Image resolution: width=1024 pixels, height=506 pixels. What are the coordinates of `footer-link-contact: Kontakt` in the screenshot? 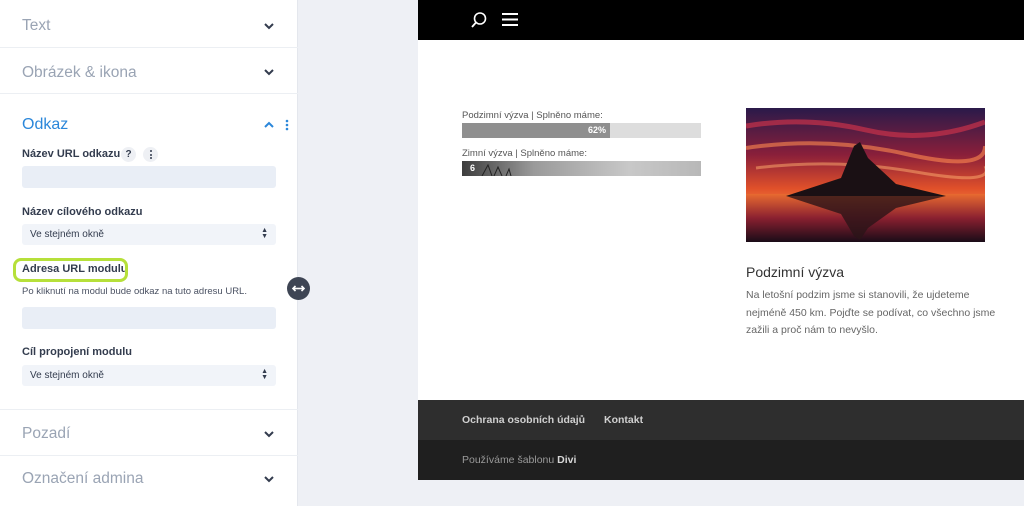 It's located at (623, 420).